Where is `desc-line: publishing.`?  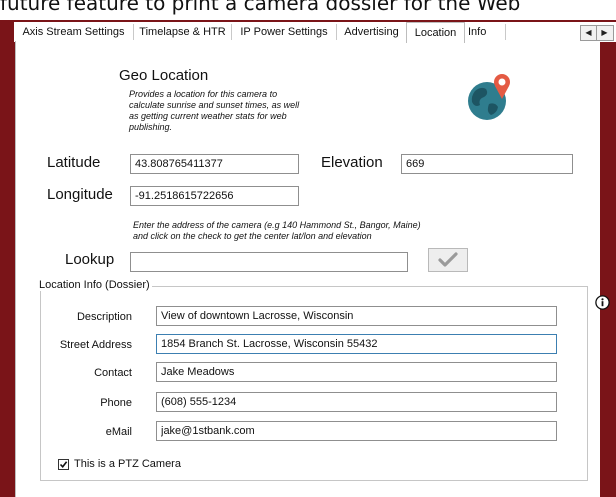 desc-line: publishing. is located at coordinates (151, 127).